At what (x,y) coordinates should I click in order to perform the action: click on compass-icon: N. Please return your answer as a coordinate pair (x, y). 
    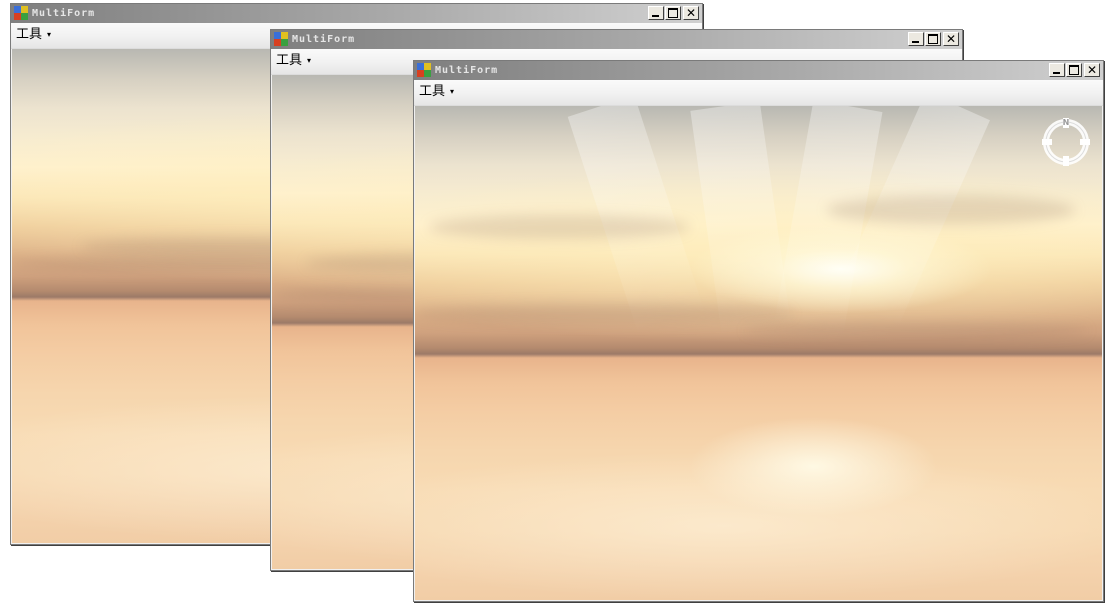
    Looking at the image, I should click on (1066, 140).